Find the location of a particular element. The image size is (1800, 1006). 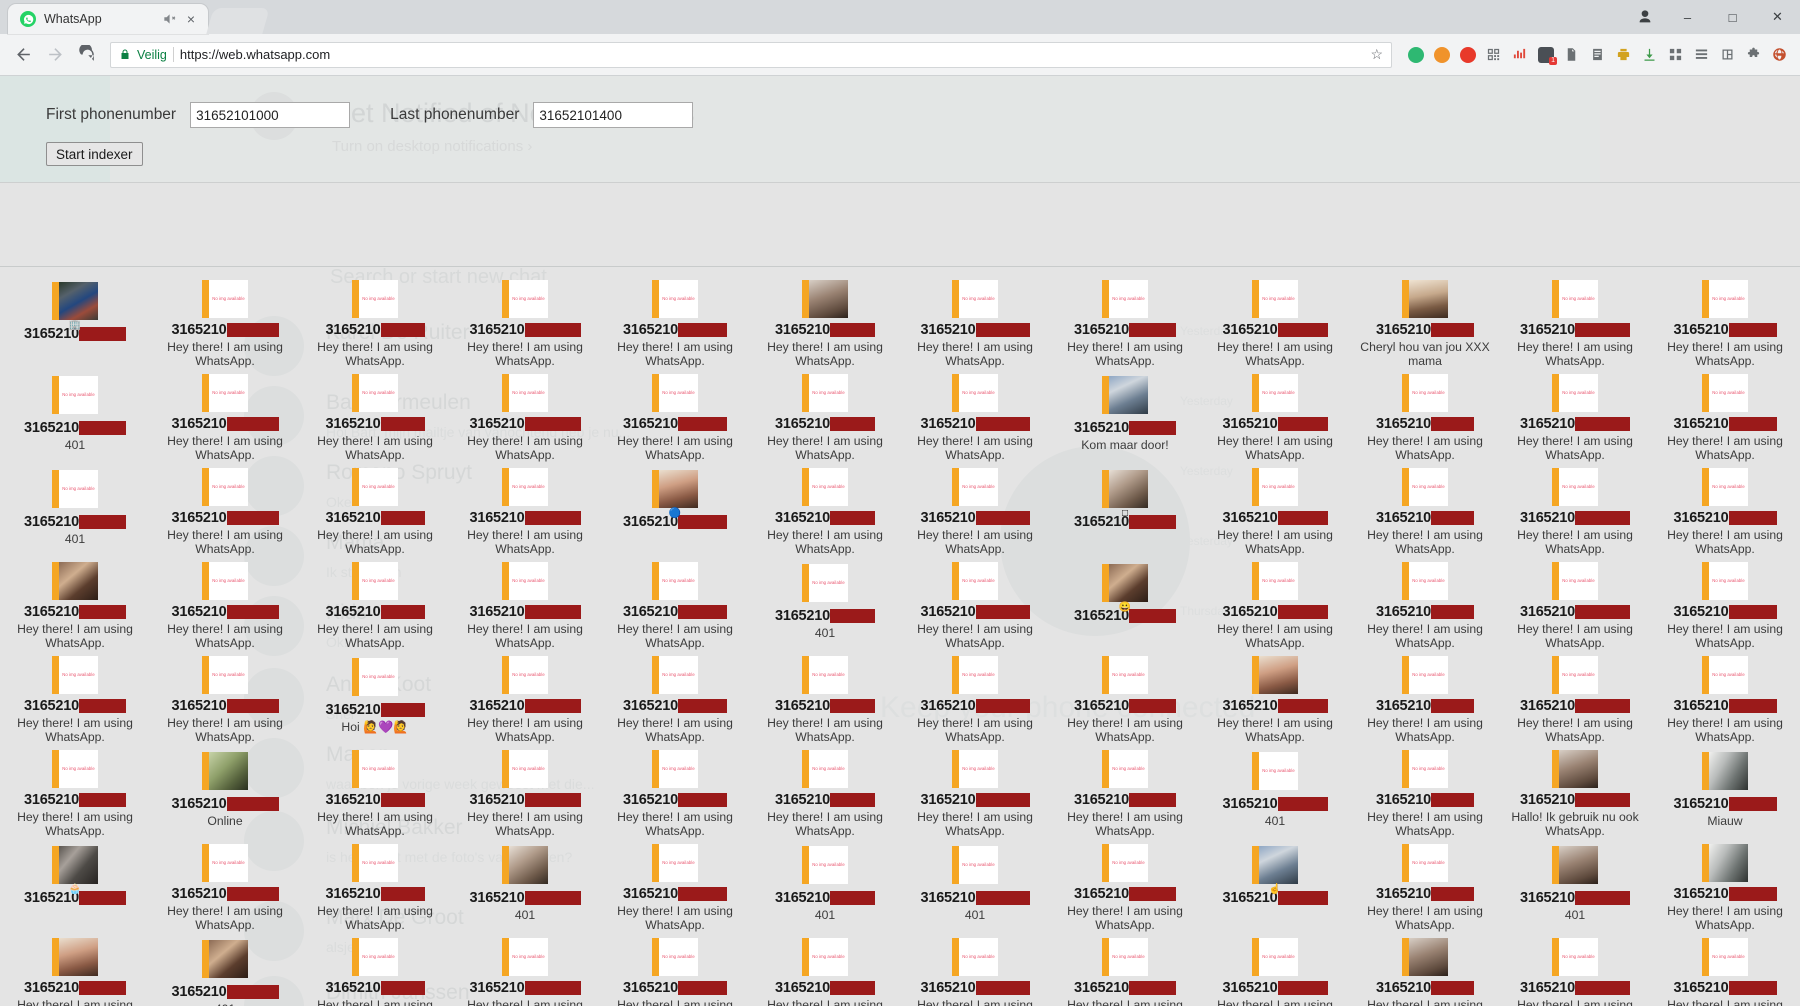

contact-cell: 🔵 3165210 is located at coordinates (675, 508).